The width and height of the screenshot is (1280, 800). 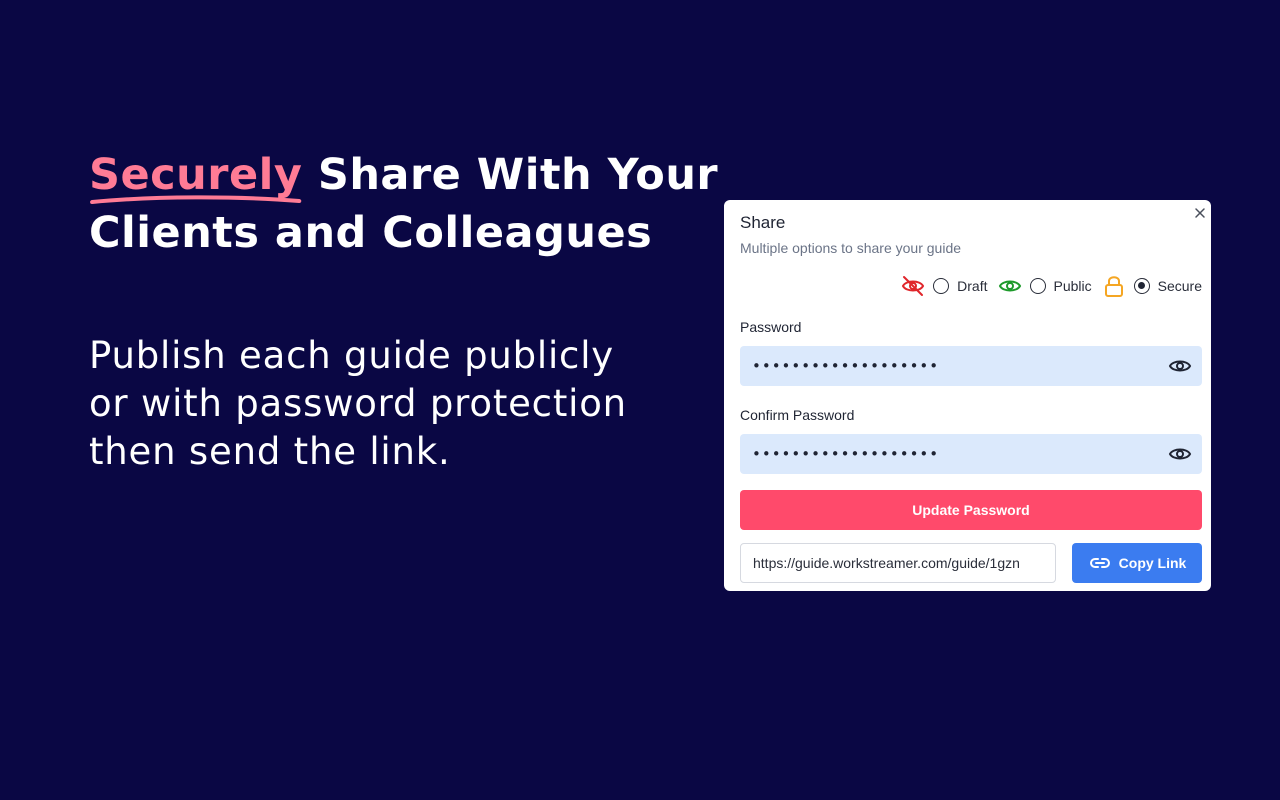 I want to click on copy-link-label: Copy Link, so click(x=1152, y=563).